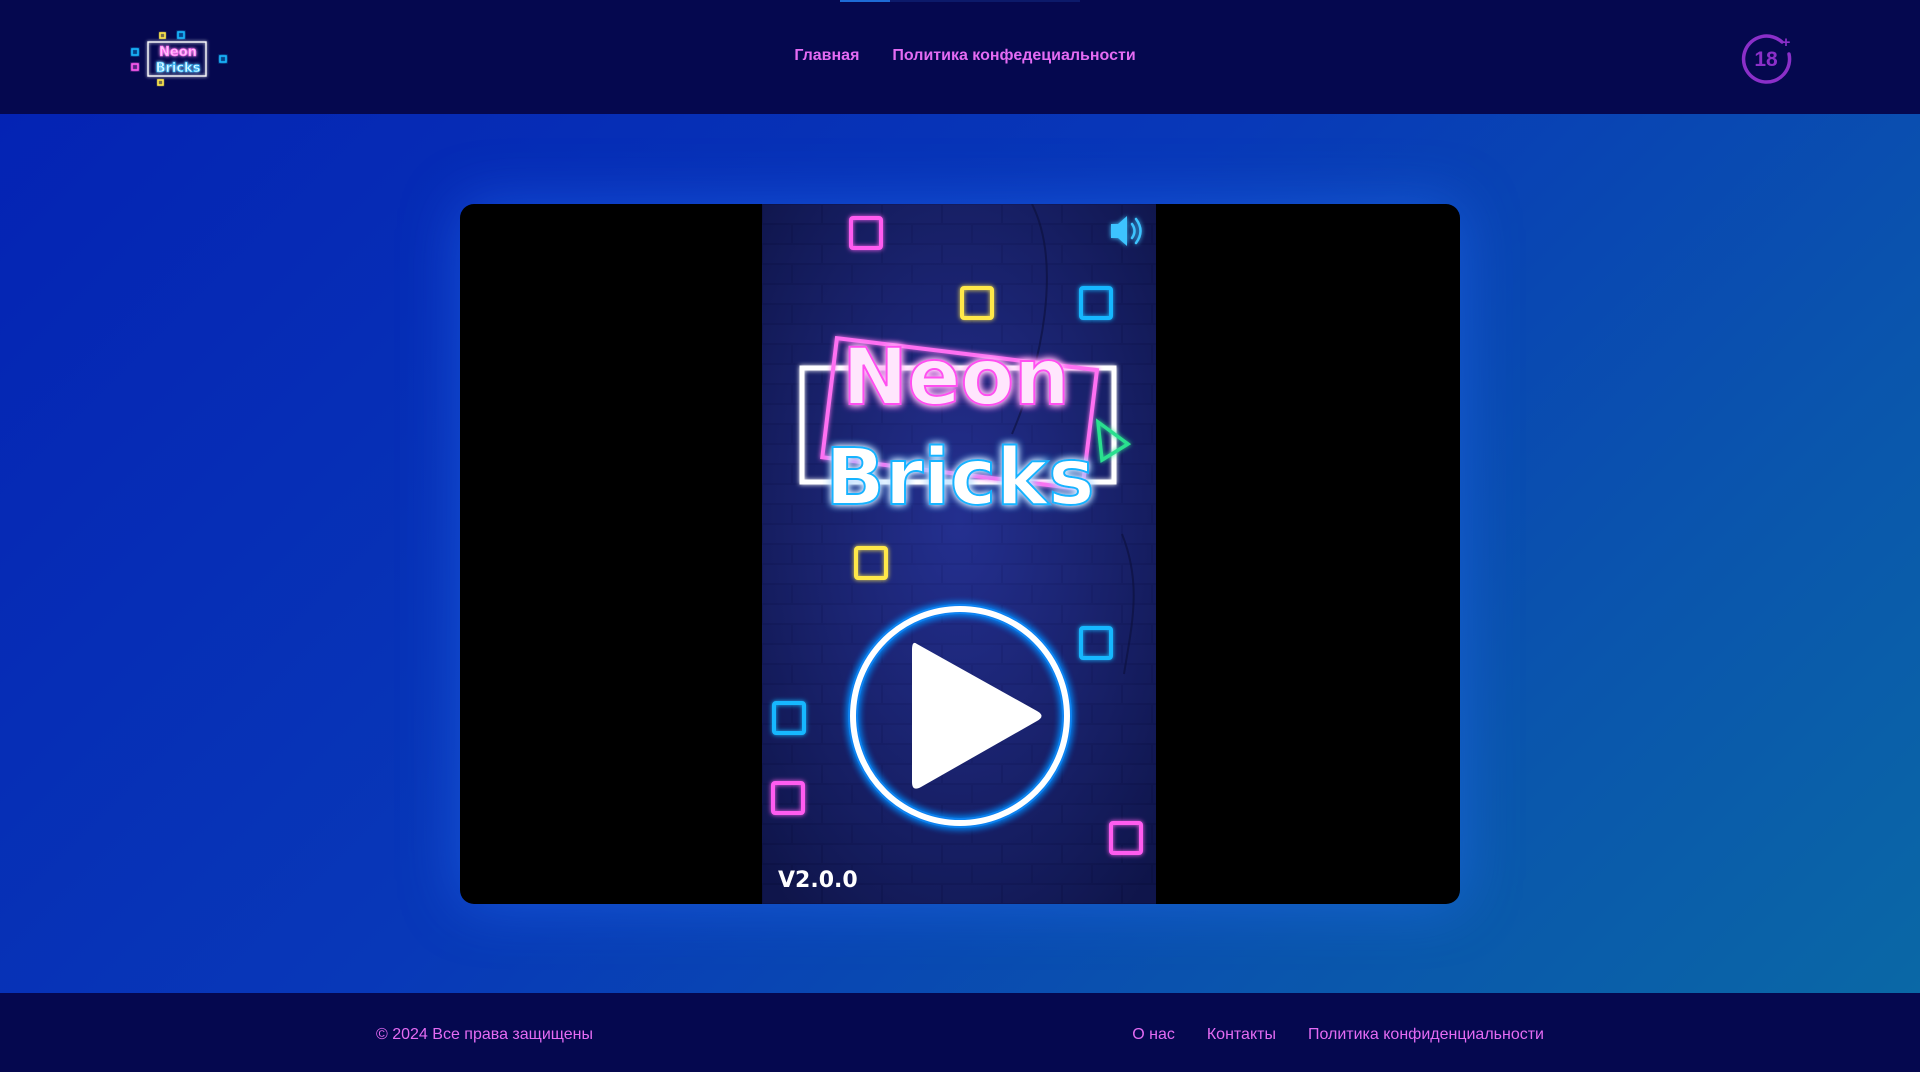 The image size is (1920, 1072). I want to click on loading-indicator, so click(960, 1).